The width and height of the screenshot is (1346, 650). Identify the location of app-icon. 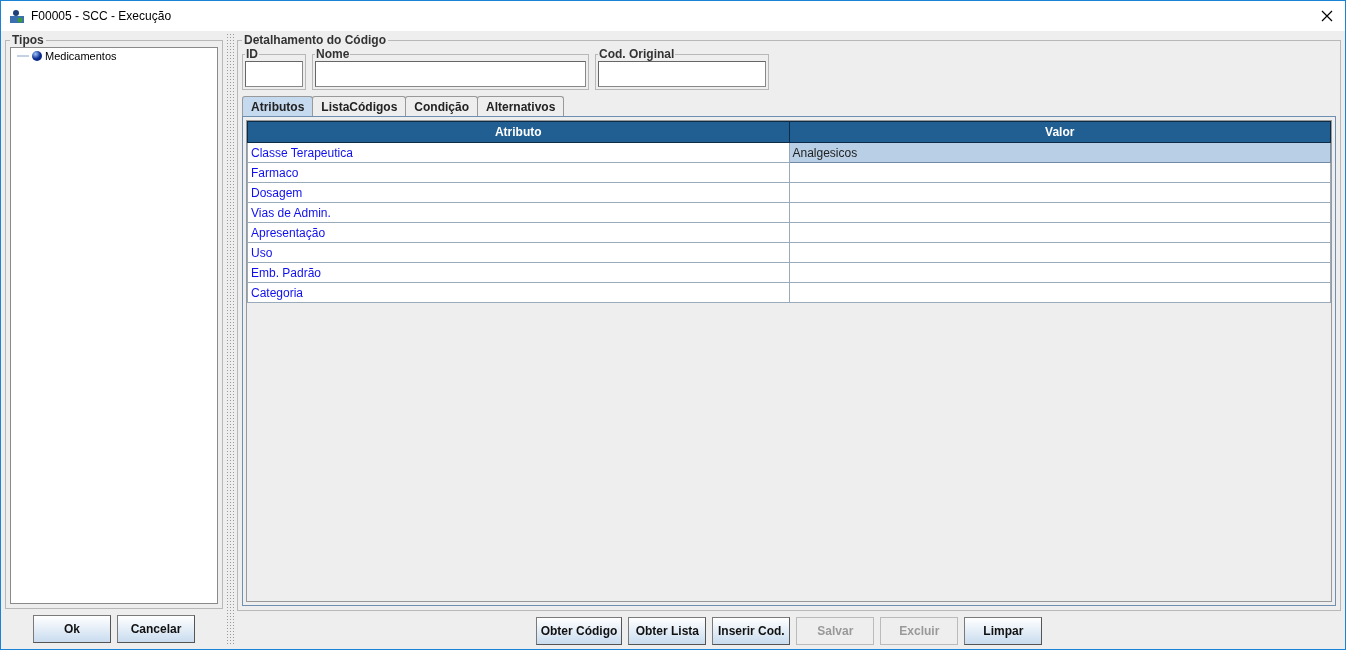
(17, 16).